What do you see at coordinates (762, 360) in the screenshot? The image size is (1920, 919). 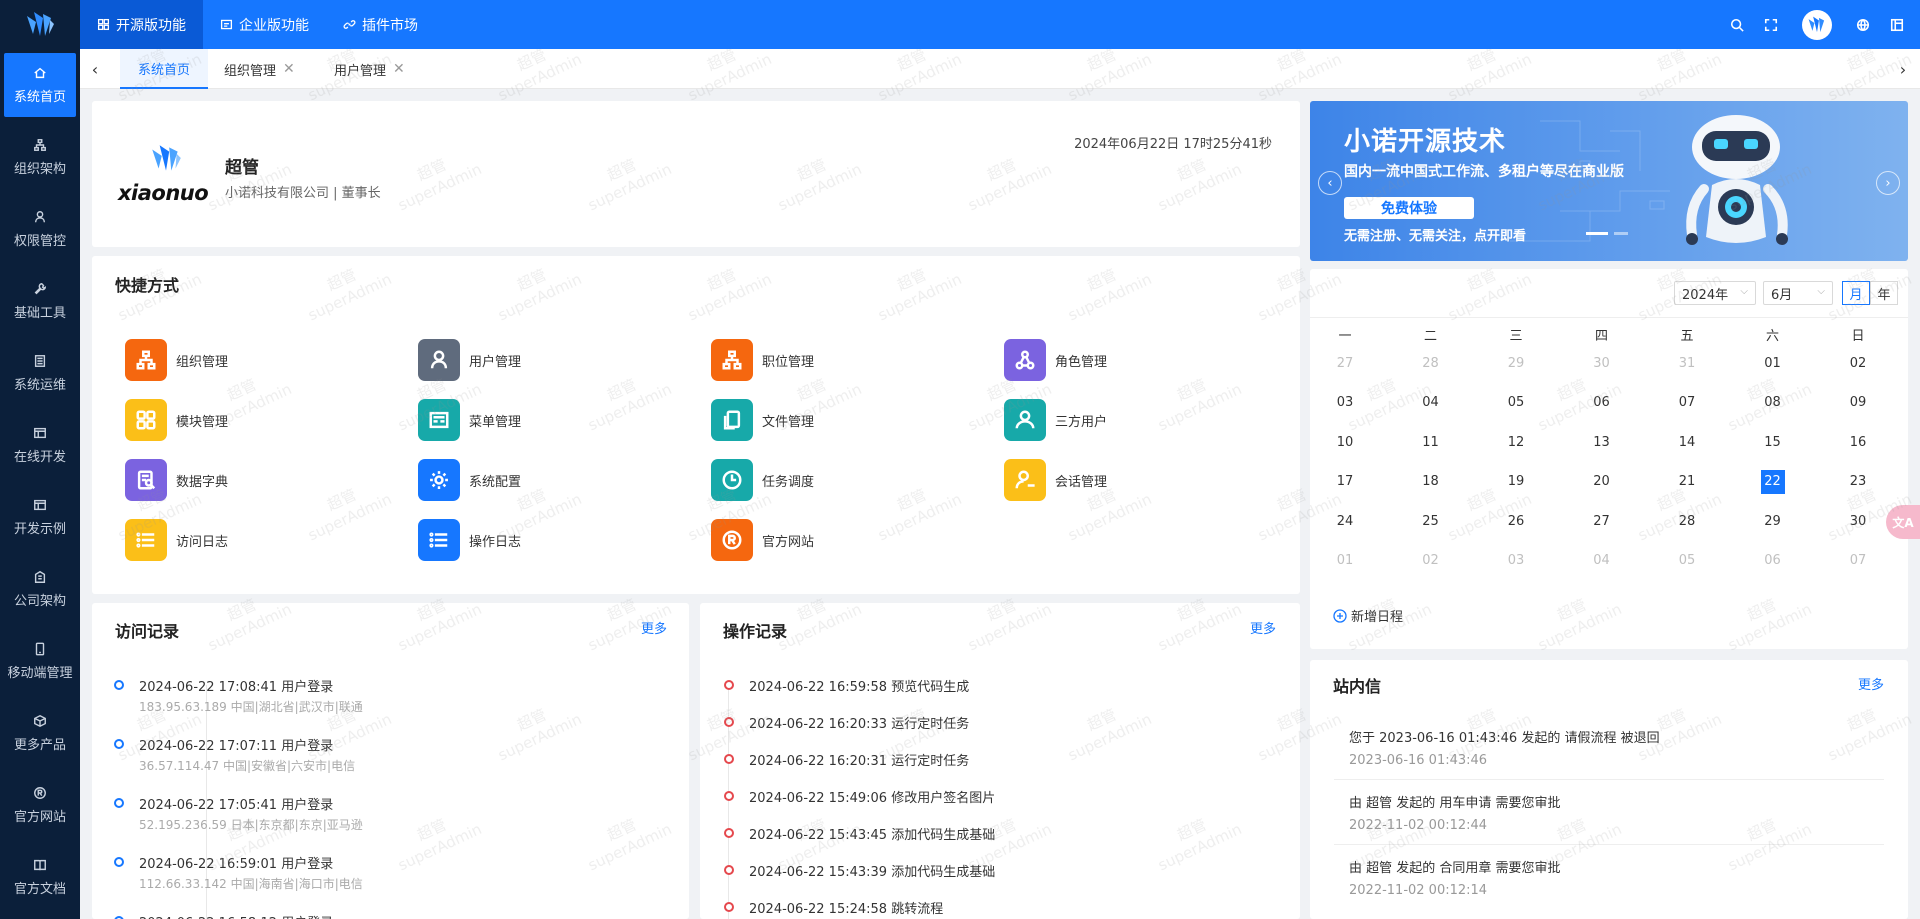 I see `shortcut-item: 职位管理` at bounding box center [762, 360].